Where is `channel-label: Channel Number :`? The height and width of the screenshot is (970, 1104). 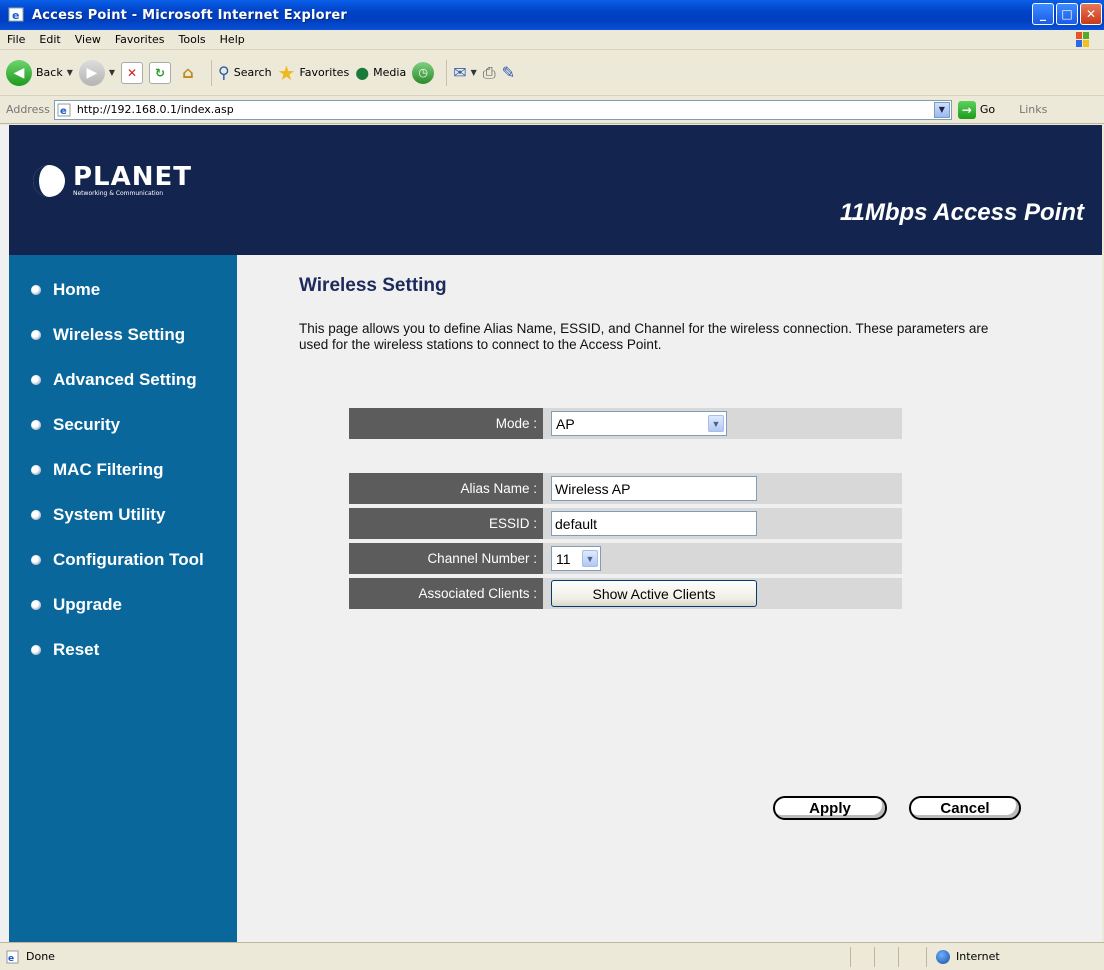 channel-label: Channel Number : is located at coordinates (446, 558).